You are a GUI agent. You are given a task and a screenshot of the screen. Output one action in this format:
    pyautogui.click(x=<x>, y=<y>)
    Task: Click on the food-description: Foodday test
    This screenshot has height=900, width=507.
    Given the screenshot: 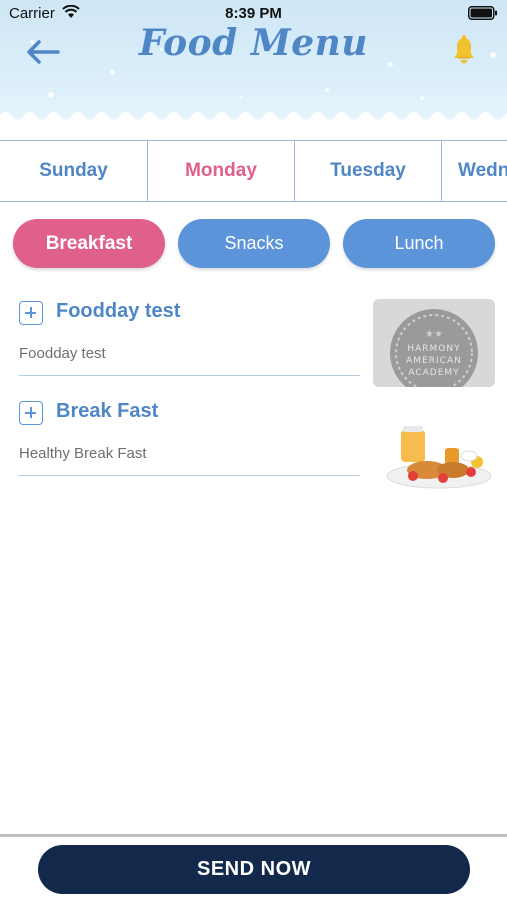 What is the action you would take?
    pyautogui.click(x=62, y=353)
    